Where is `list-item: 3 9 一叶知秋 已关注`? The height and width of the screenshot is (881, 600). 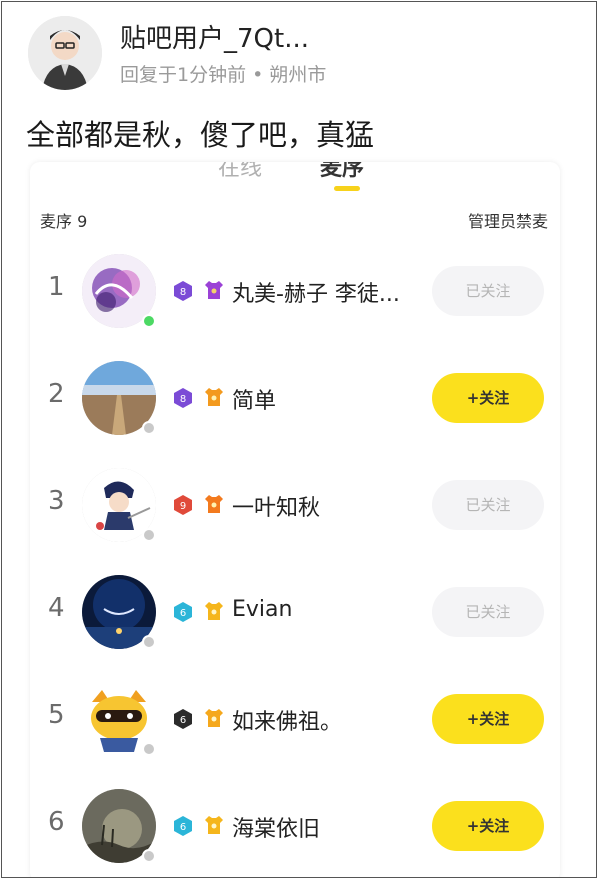
list-item: 3 9 一叶知秋 已关注 is located at coordinates (295, 506).